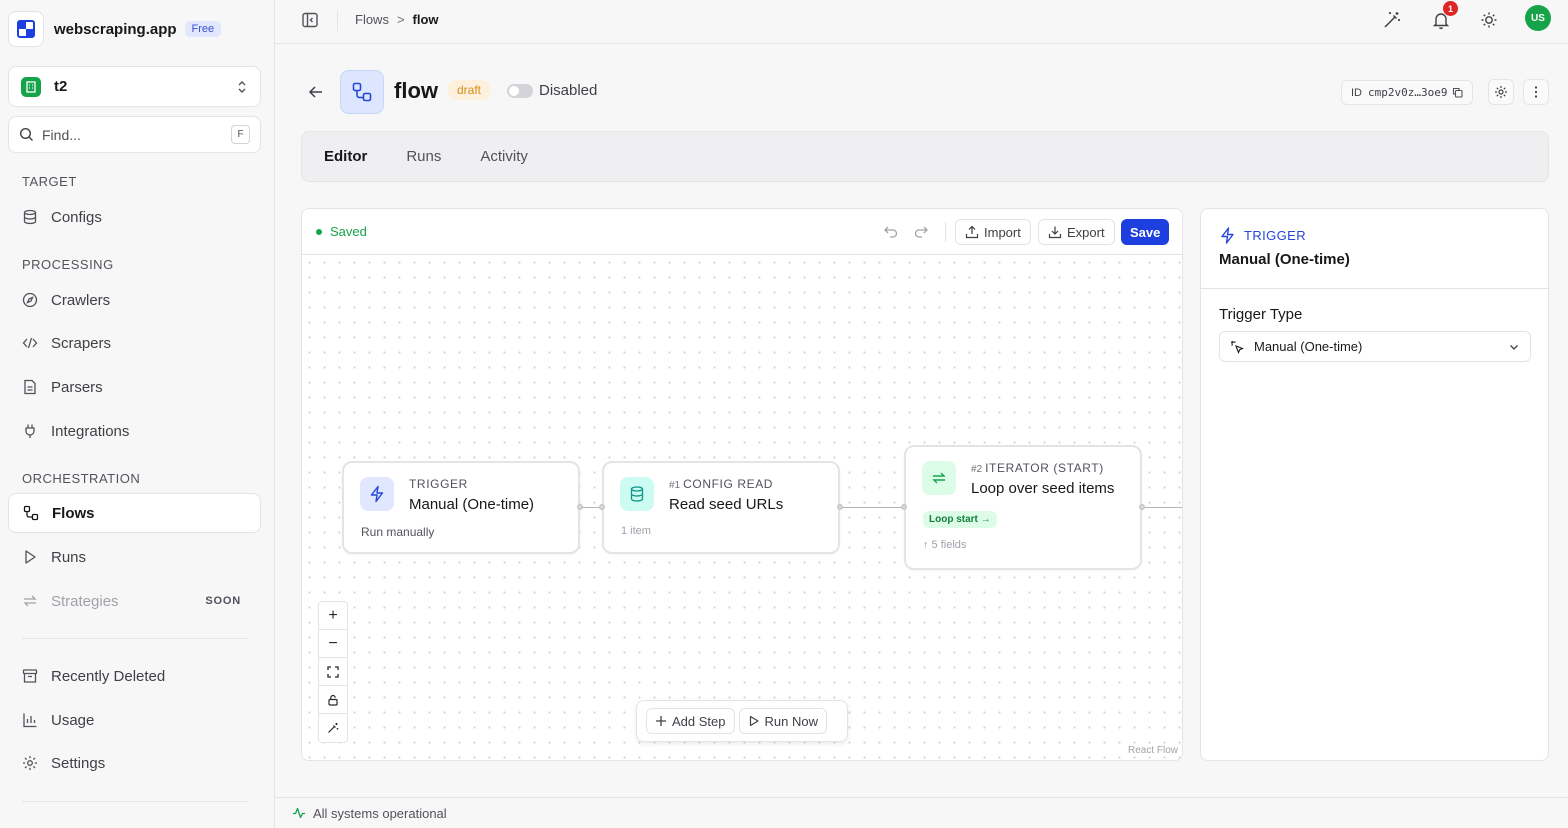  I want to click on import-button: Import, so click(993, 232).